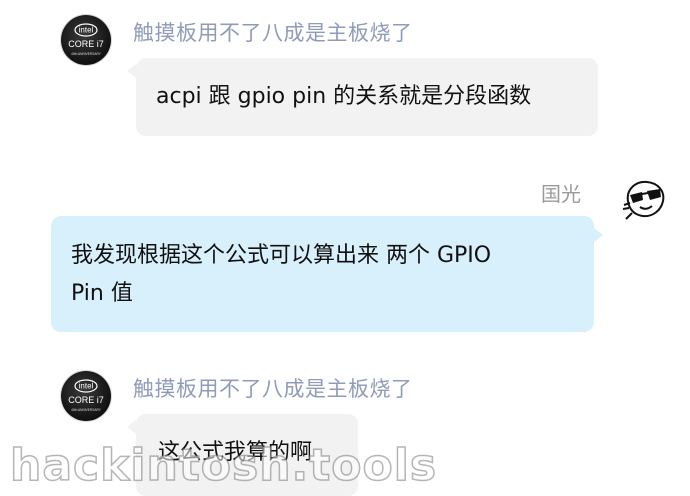 This screenshot has height=496, width=690. Describe the element at coordinates (645, 198) in the screenshot. I see `sunglasses-face-icon` at that location.